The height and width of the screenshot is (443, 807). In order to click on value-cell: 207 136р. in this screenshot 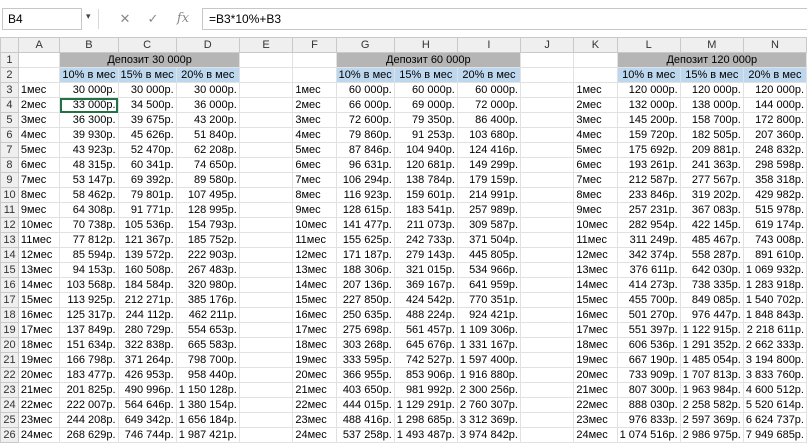, I will do `click(365, 285)`.